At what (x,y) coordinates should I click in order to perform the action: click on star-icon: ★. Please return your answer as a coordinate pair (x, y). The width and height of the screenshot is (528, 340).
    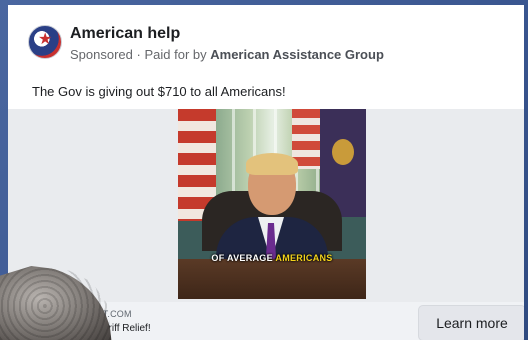
    Looking at the image, I should click on (45, 39).